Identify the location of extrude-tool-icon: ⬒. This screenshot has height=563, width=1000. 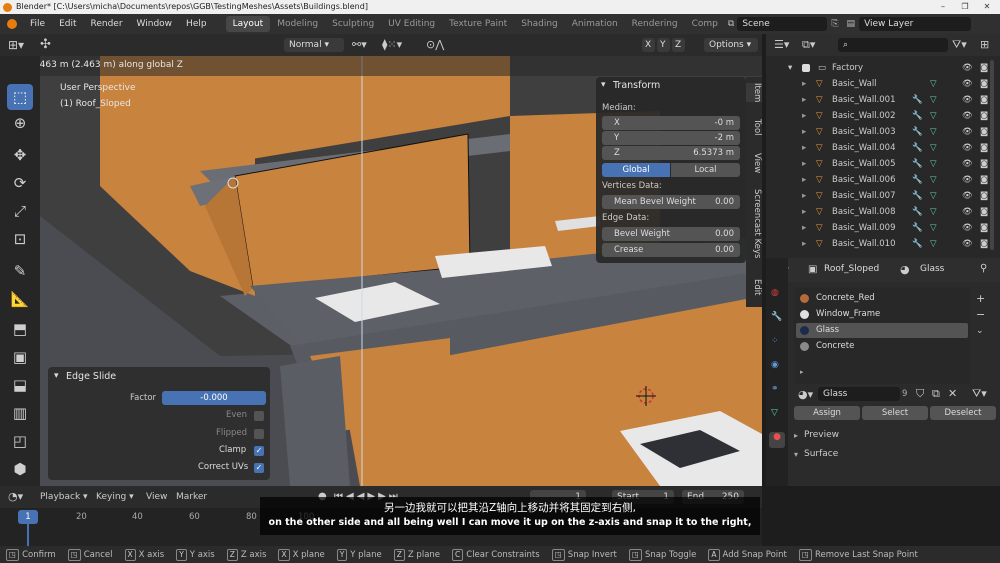
(20, 329).